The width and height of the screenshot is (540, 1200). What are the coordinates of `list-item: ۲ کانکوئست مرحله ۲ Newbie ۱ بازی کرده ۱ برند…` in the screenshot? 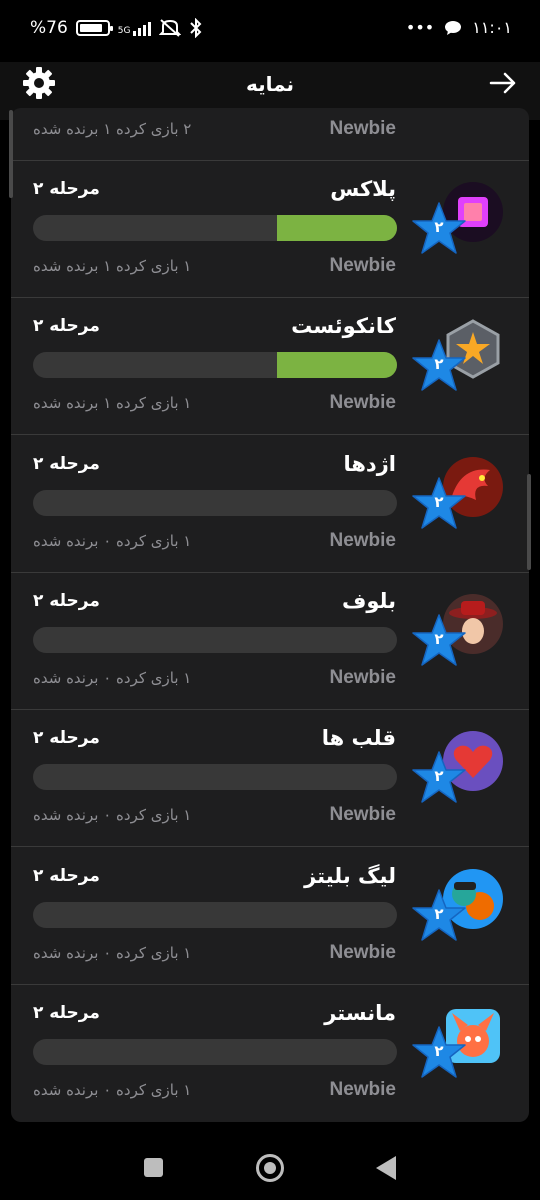 It's located at (270, 367).